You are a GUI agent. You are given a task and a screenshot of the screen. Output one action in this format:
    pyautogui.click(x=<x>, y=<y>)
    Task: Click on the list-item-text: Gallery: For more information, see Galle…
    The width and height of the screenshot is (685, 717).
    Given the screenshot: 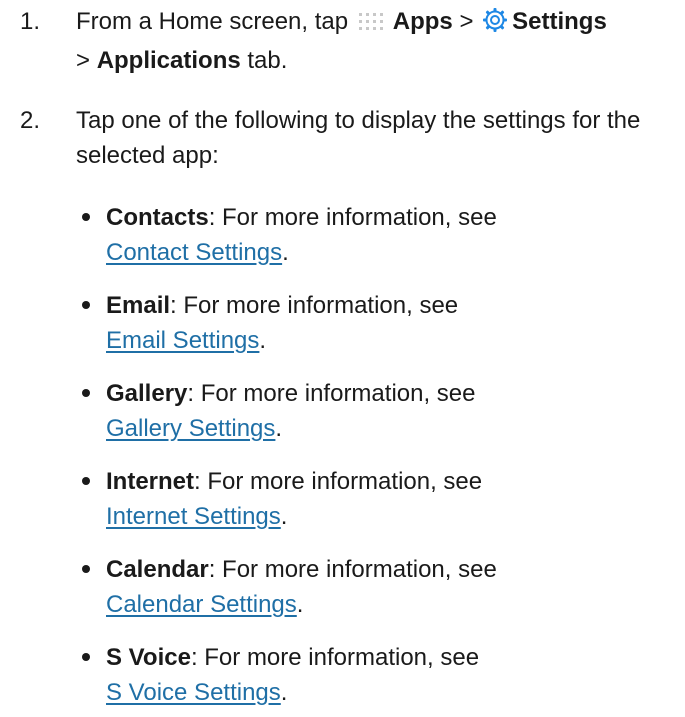 What is the action you would take?
    pyautogui.click(x=391, y=411)
    